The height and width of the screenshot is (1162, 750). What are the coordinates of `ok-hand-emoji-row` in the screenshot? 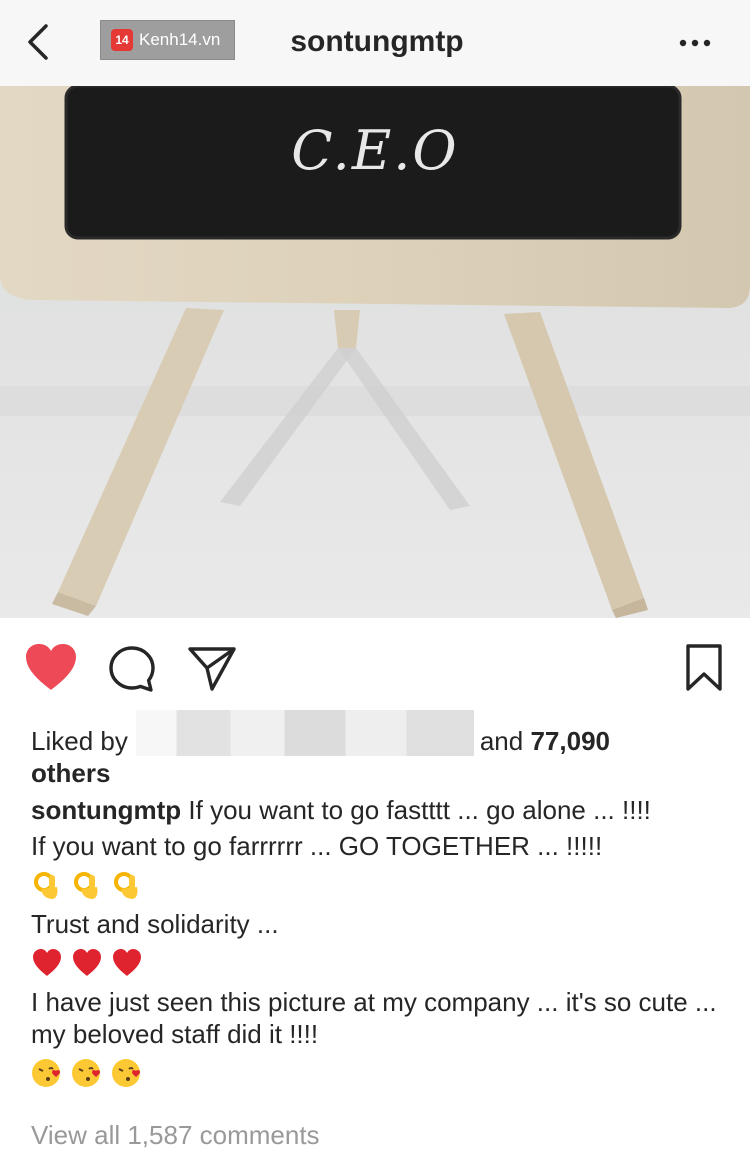 It's located at (376, 885).